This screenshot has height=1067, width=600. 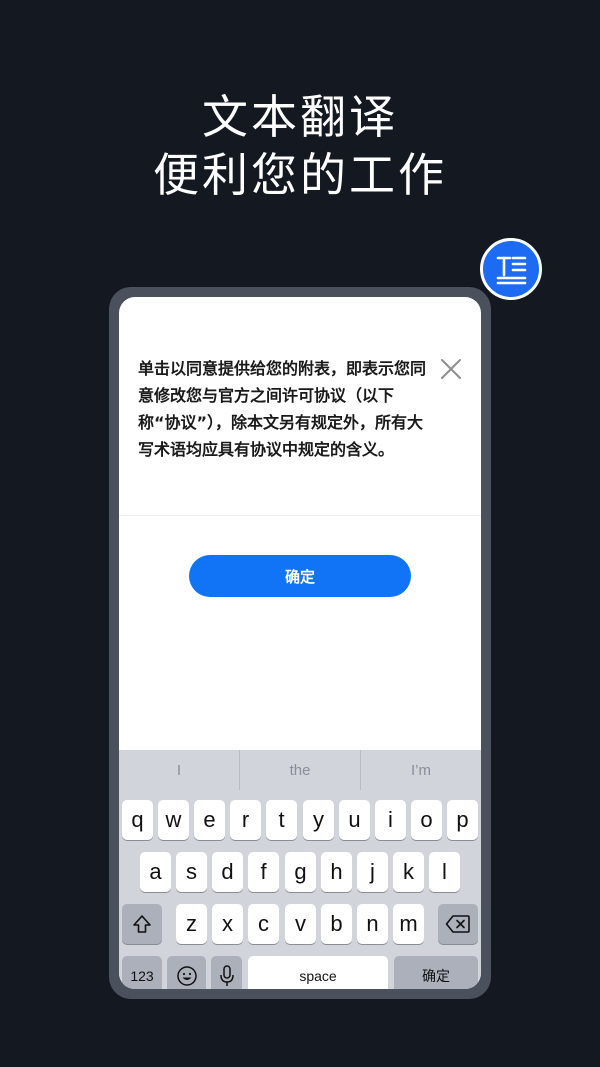 I want to click on key-a: a, so click(x=155, y=872).